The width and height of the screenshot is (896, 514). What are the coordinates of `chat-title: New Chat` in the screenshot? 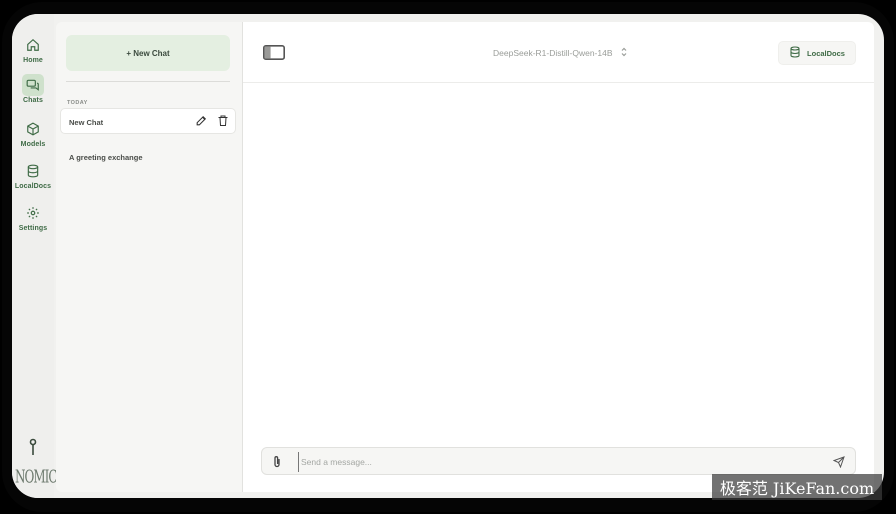 It's located at (86, 122).